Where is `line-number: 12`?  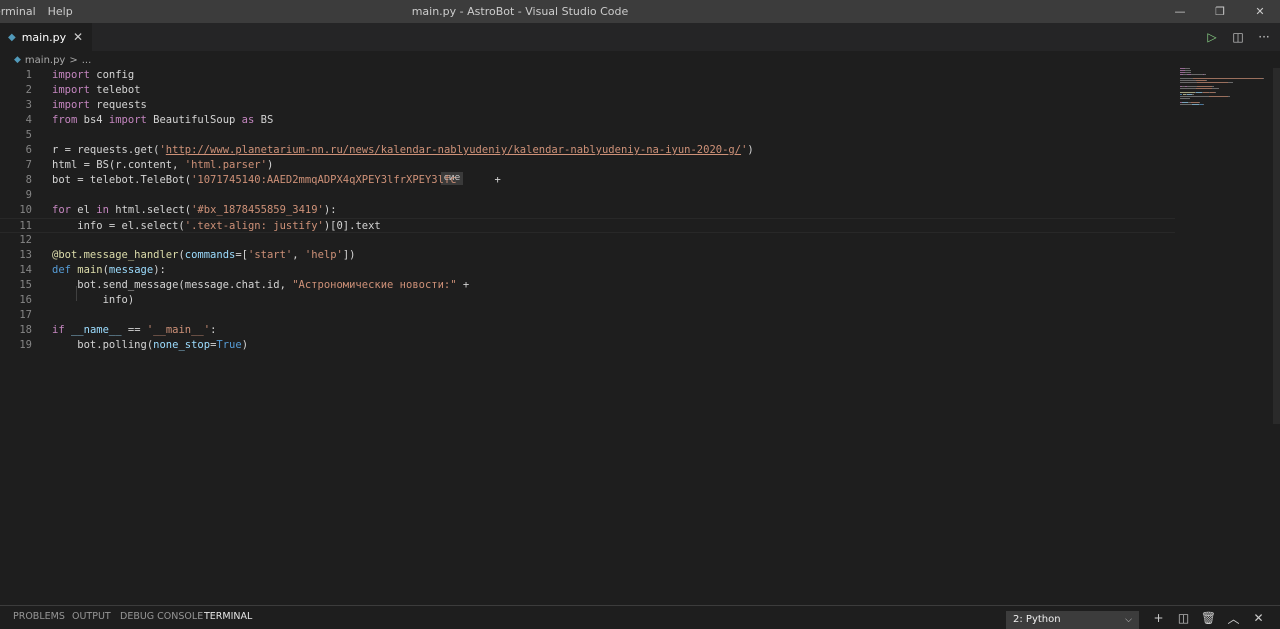 line-number: 12 is located at coordinates (25, 240).